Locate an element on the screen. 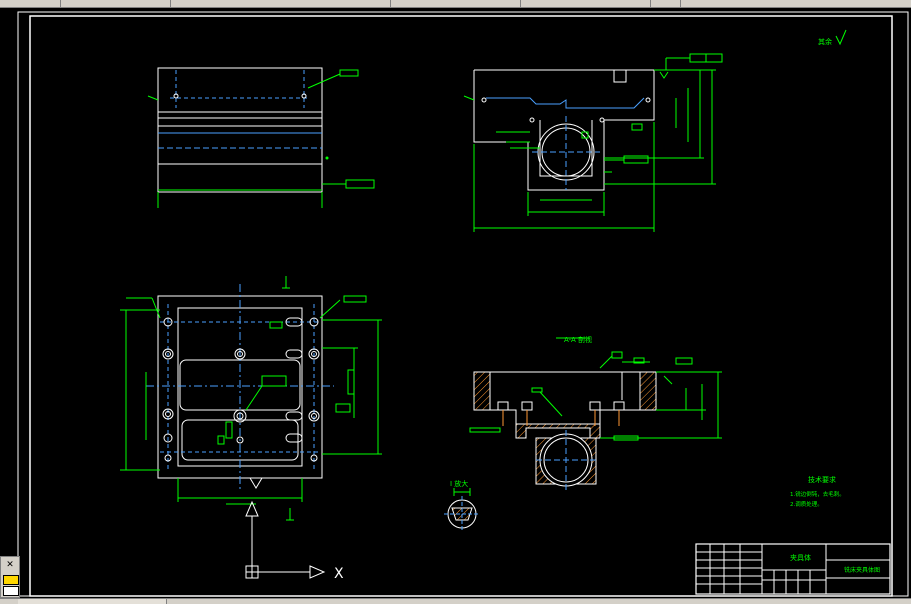 This screenshot has height=604, width=911. toolbar-strip is located at coordinates (455, 4).